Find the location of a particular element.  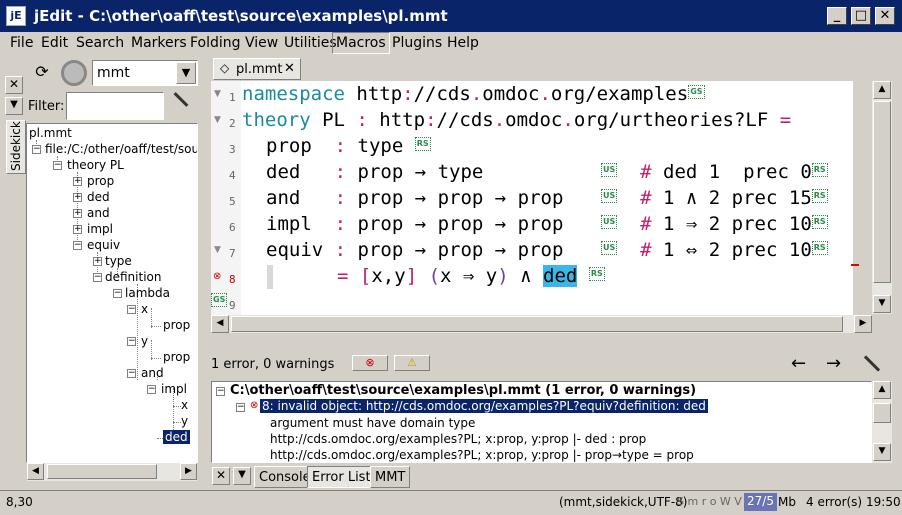

editor-vscrollbar: ▲ ▼ is located at coordinates (882, 197).